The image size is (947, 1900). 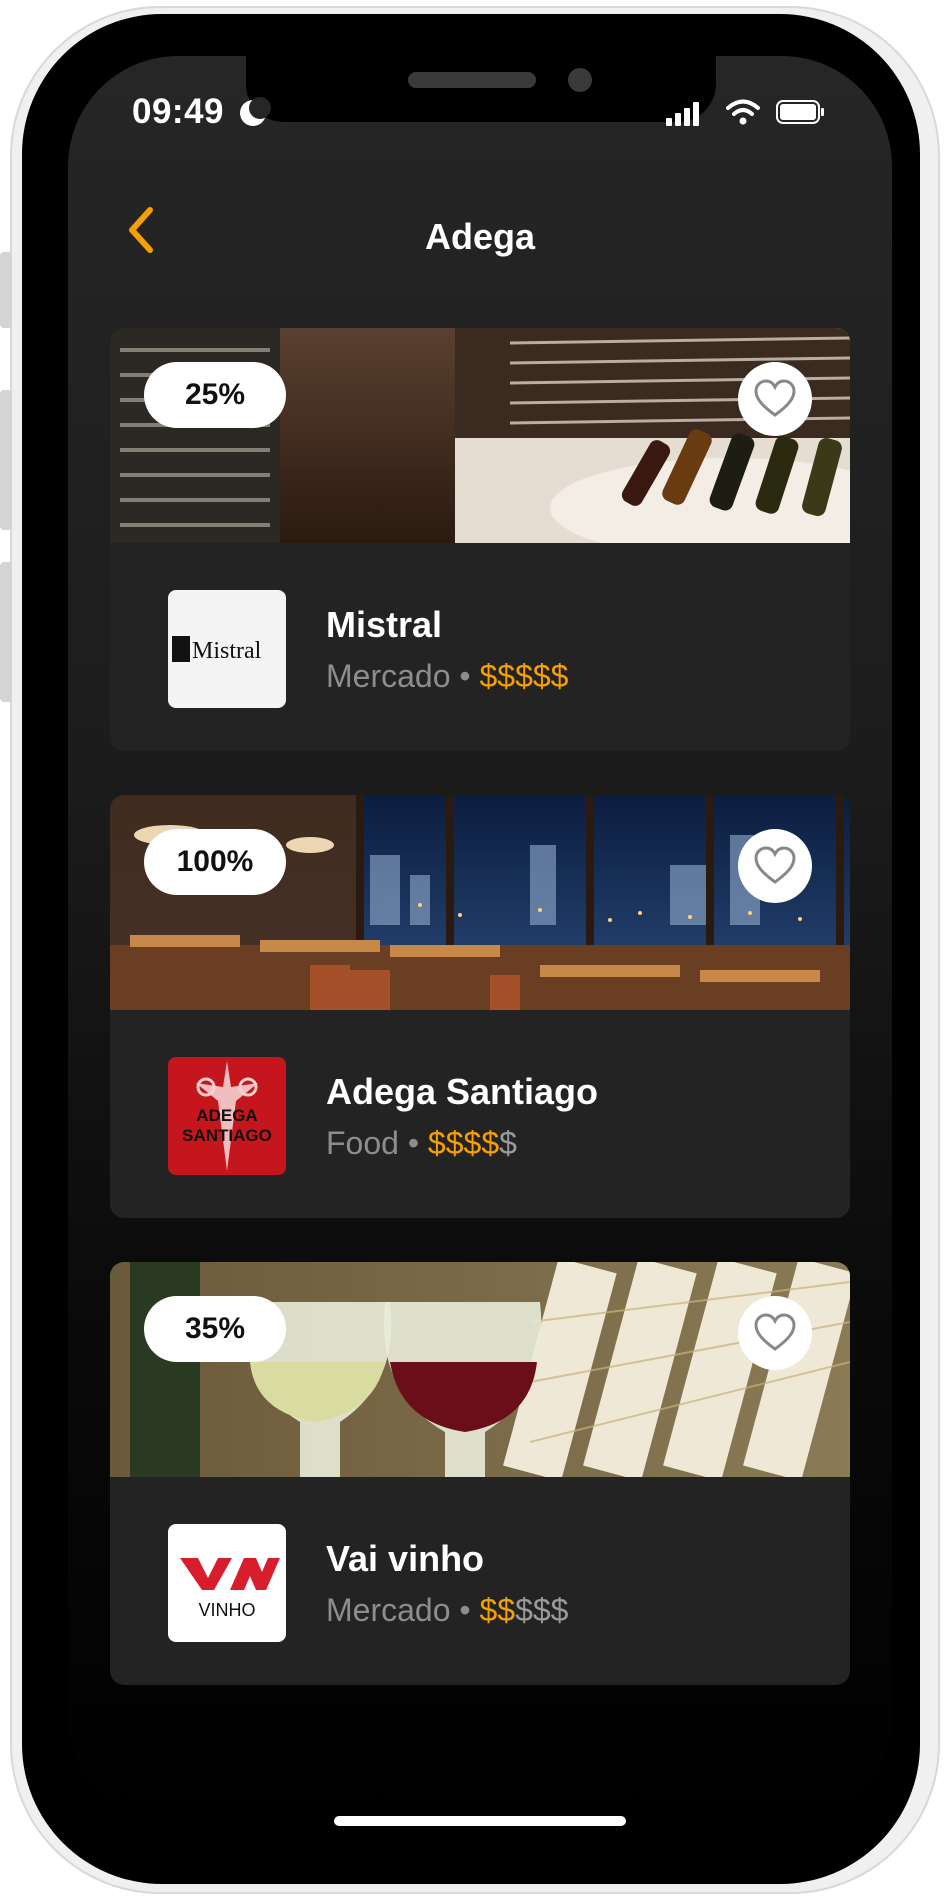 I want to click on status-time: 09:49, so click(x=178, y=111).